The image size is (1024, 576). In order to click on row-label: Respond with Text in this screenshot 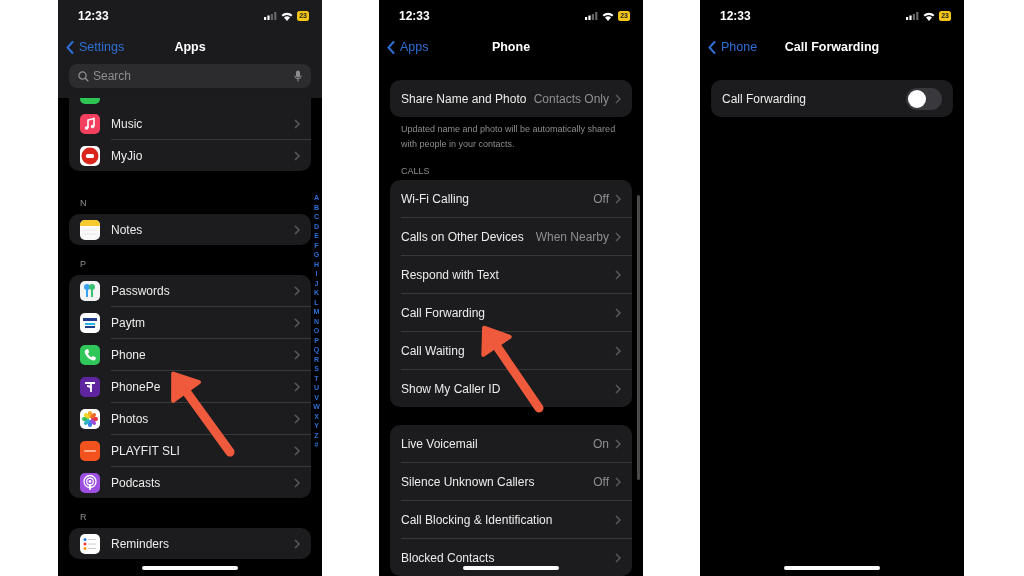, I will do `click(505, 274)`.